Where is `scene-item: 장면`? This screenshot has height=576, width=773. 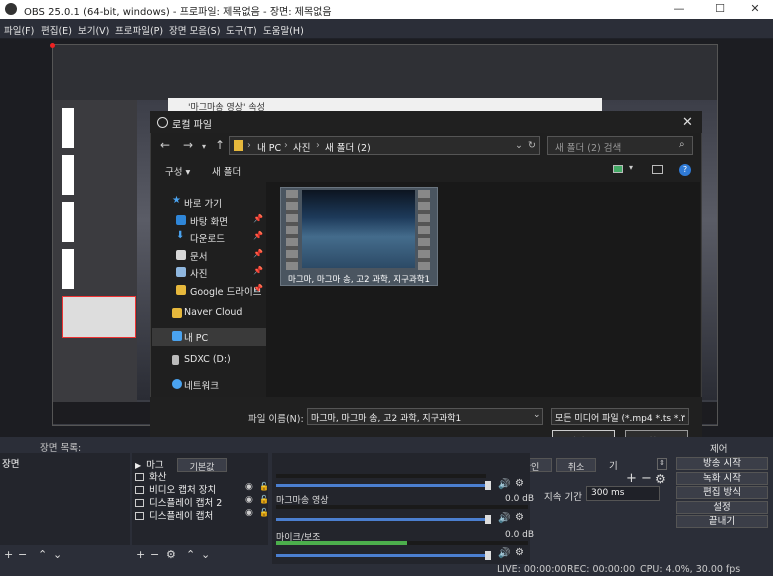
scene-item: 장면 is located at coordinates (10, 463).